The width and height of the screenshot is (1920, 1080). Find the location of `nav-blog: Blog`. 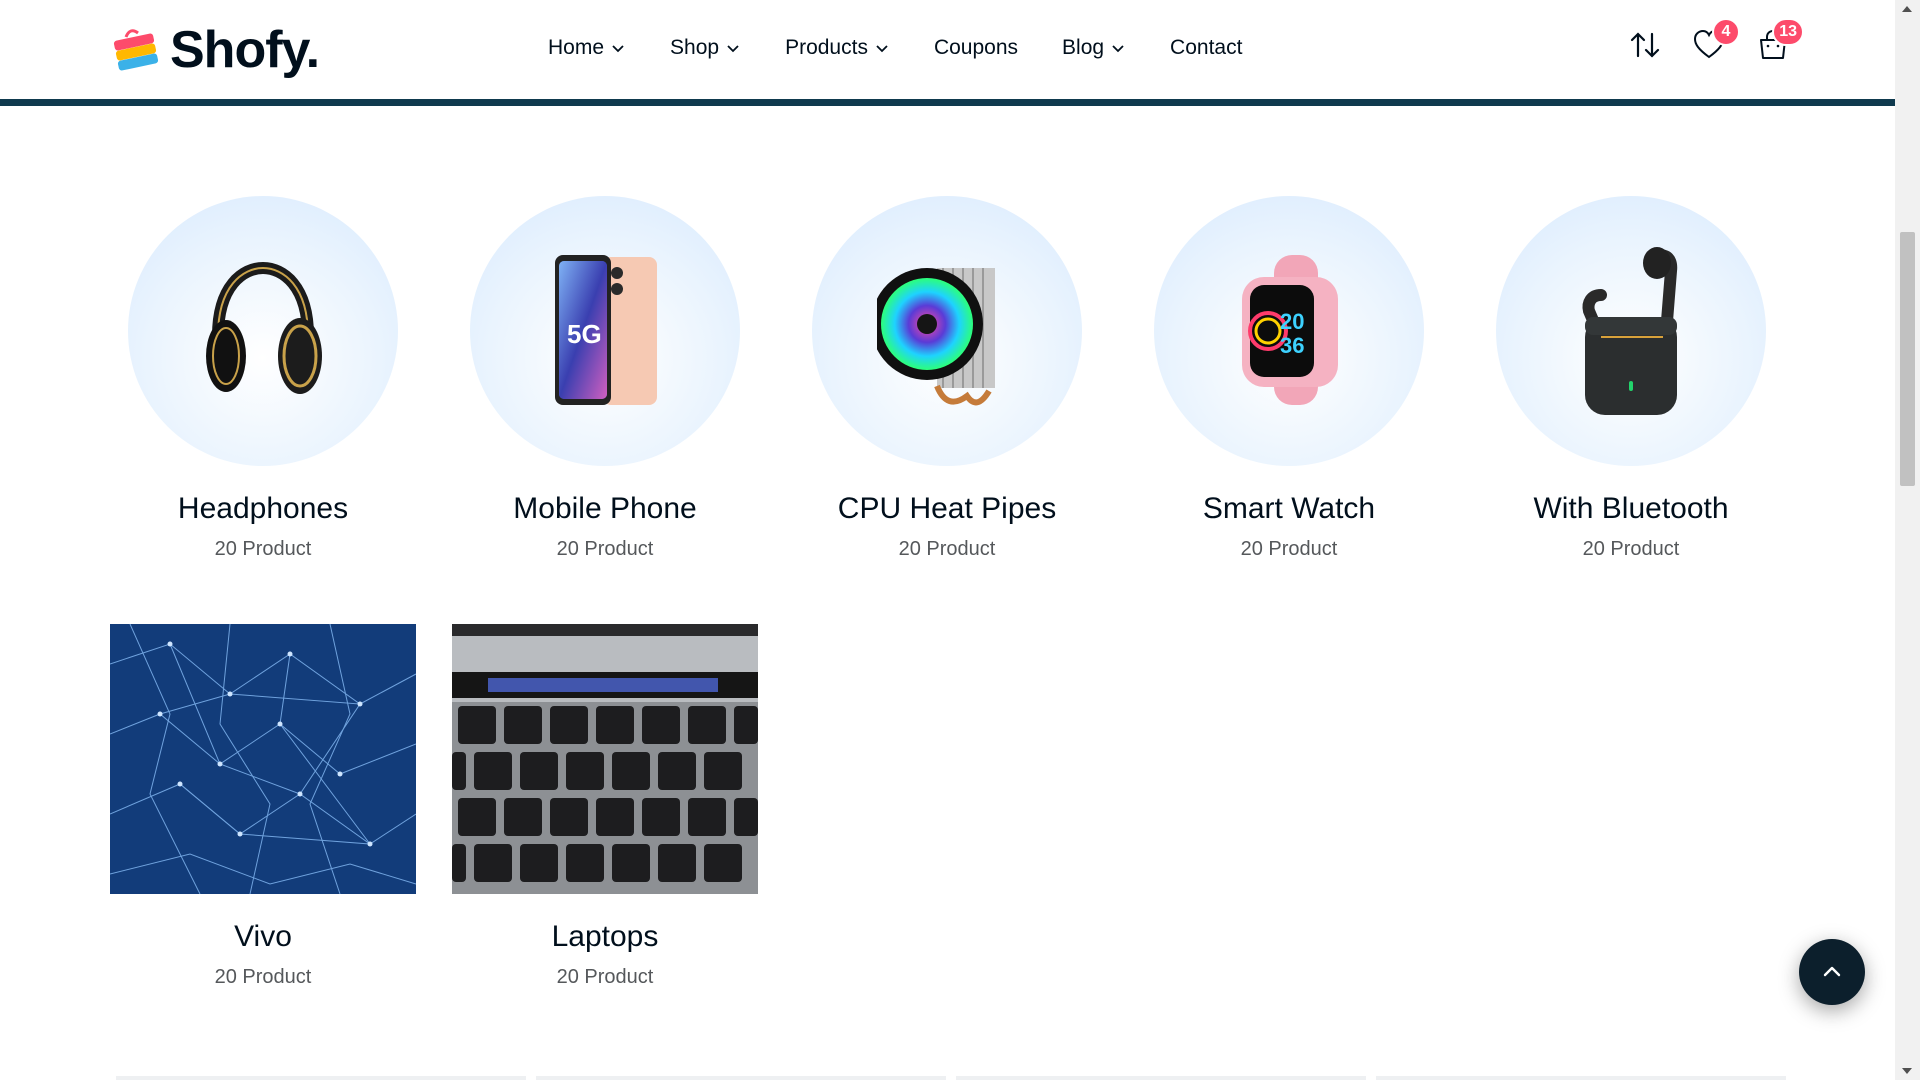

nav-blog: Blog is located at coordinates (1094, 48).